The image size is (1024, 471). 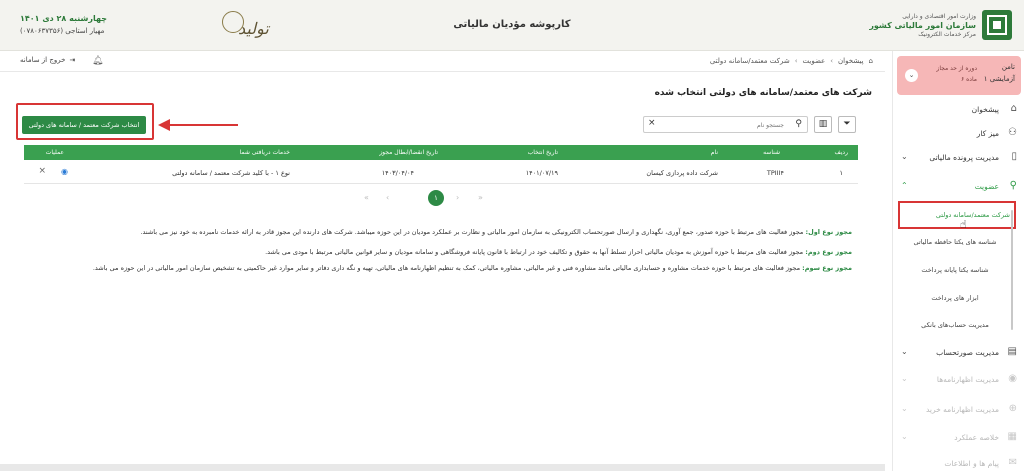 What do you see at coordinates (958, 463) in the screenshot?
I see `sidebar-item-messages: ✉ پیام ها و اطلاعات` at bounding box center [958, 463].